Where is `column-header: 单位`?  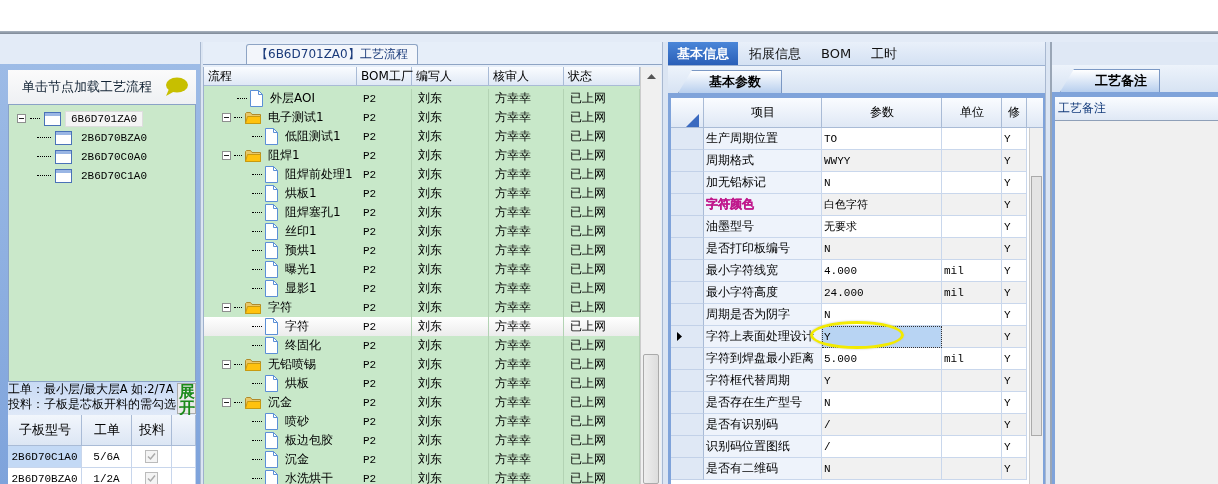 column-header: 单位 is located at coordinates (972, 112).